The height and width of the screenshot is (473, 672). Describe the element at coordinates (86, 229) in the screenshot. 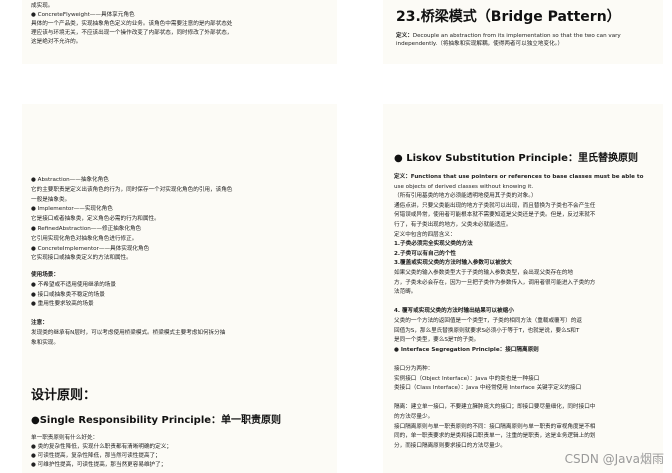

I see `text-line: ● RefinedAbstraction——修正抽象化角色` at that location.